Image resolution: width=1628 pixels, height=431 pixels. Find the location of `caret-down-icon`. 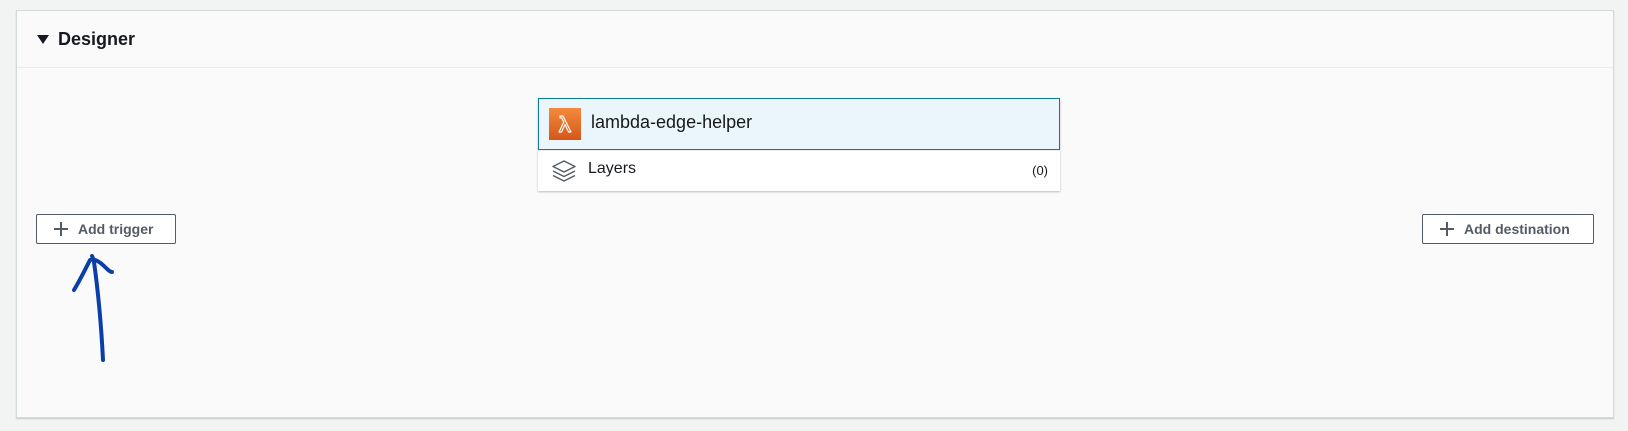

caret-down-icon is located at coordinates (43, 39).